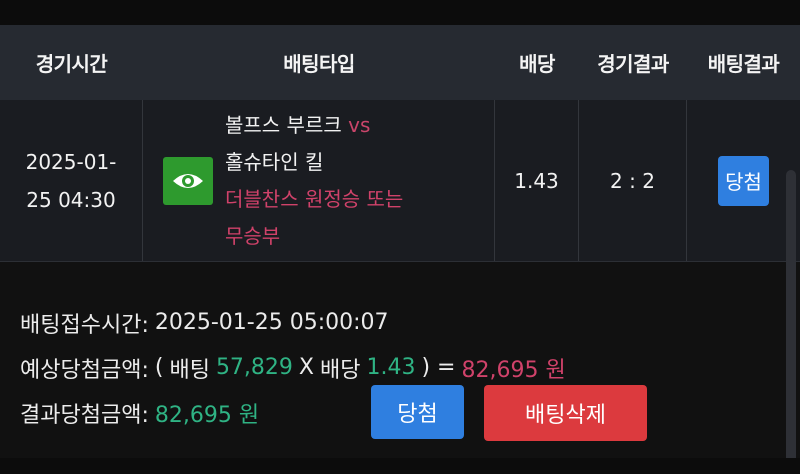 Image resolution: width=800 pixels, height=474 pixels. Describe the element at coordinates (189, 370) in the screenshot. I see `bet-word: 배팅` at that location.